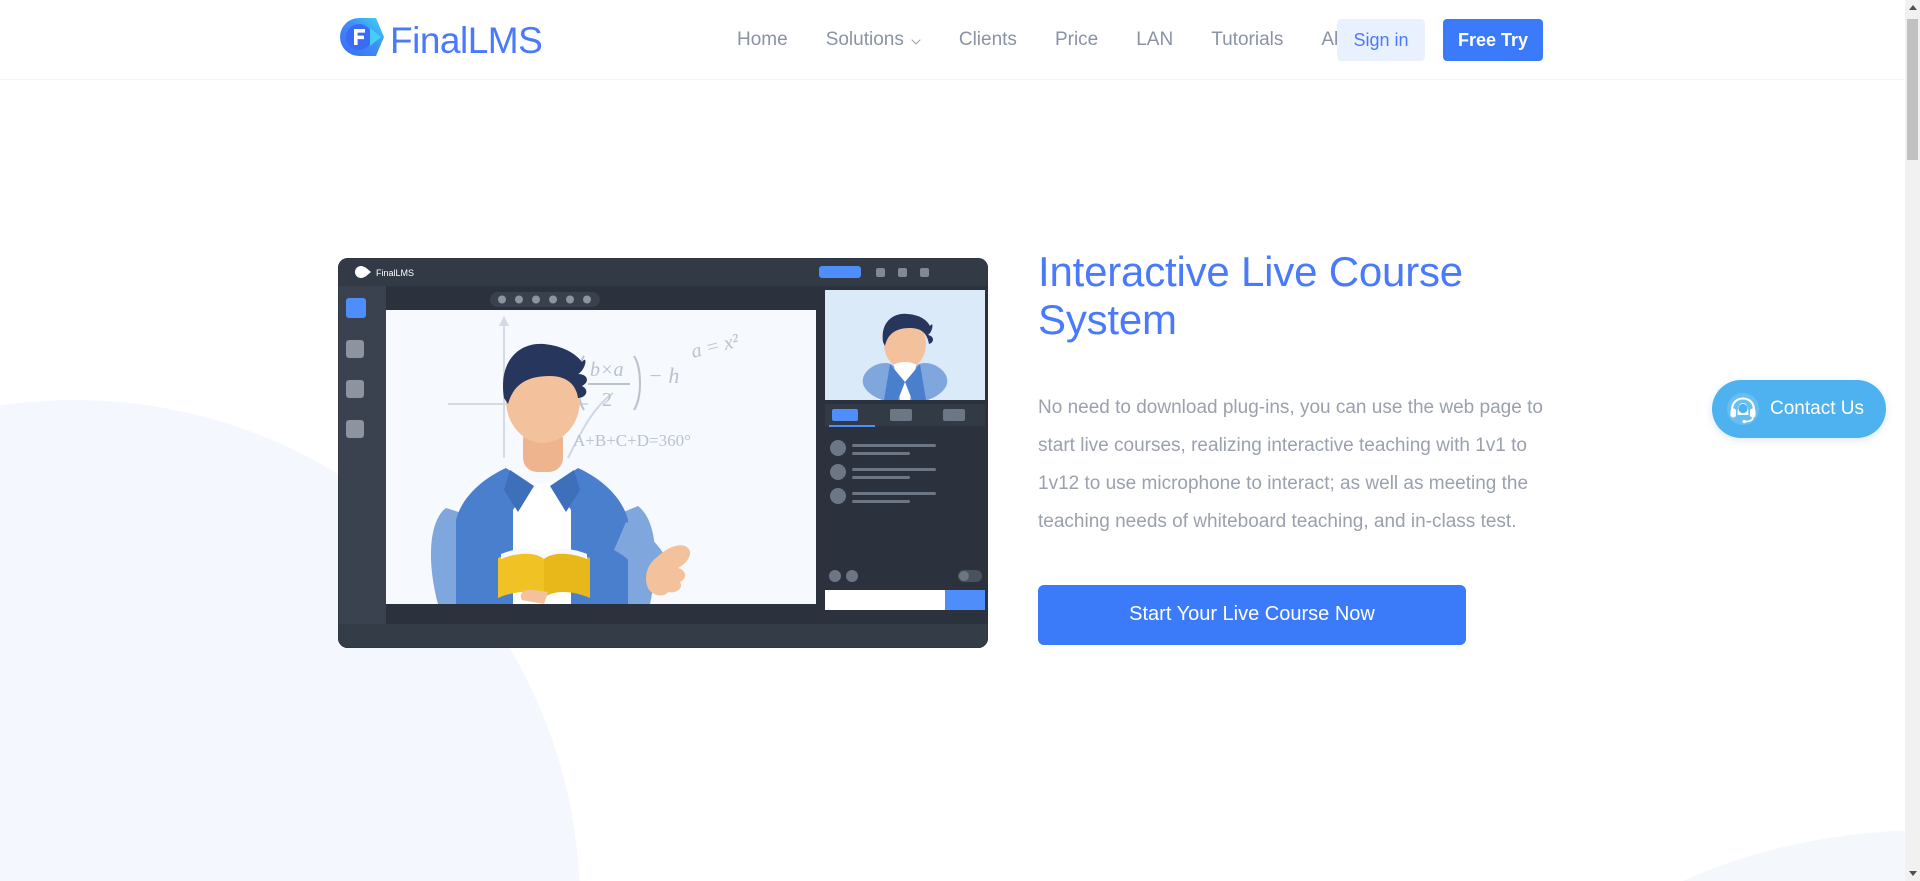 This screenshot has height=881, width=1920. What do you see at coordinates (1743, 409) in the screenshot?
I see `headset-support-icon` at bounding box center [1743, 409].